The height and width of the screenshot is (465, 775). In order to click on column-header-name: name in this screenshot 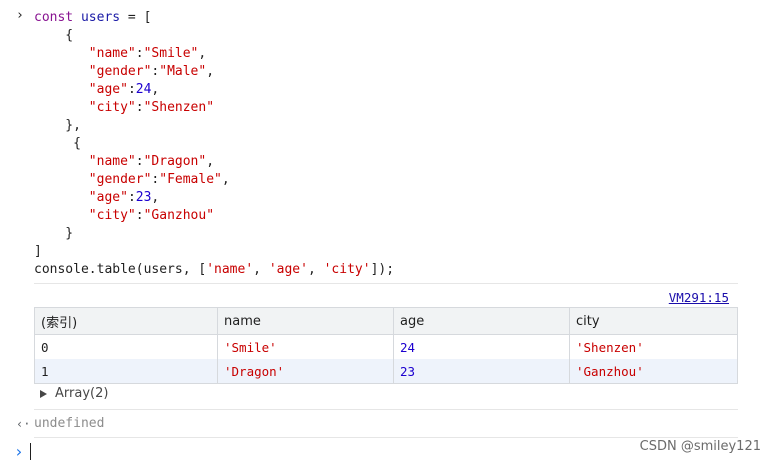, I will do `click(305, 321)`.